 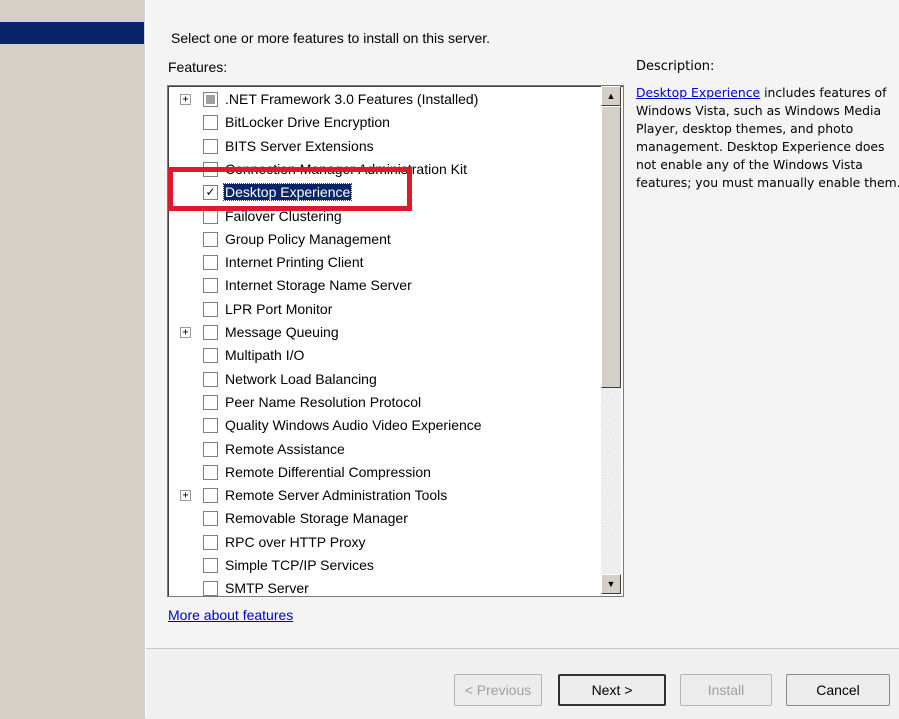 What do you see at coordinates (384, 146) in the screenshot?
I see `feature-row: BITS Server Extensions` at bounding box center [384, 146].